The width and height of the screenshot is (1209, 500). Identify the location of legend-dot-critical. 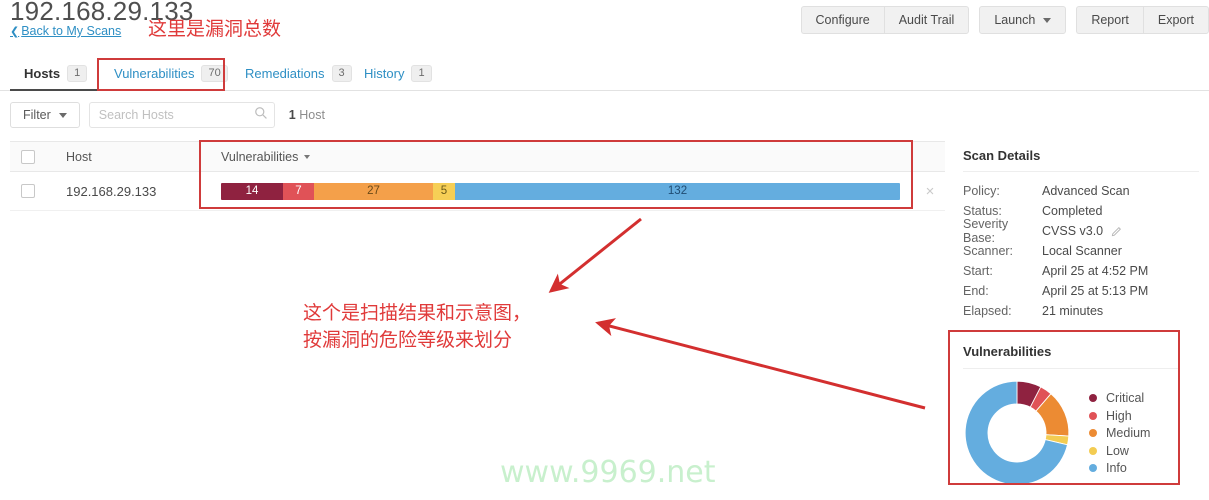
(1093, 398).